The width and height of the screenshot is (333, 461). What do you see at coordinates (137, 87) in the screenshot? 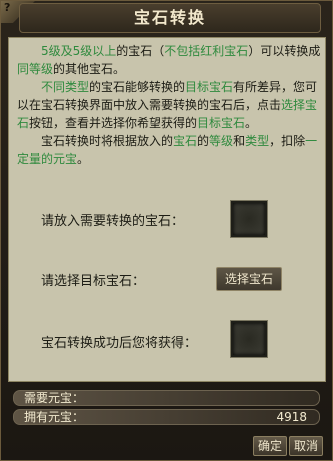
I see `desc-p2-run: 的宝石能够转换的` at bounding box center [137, 87].